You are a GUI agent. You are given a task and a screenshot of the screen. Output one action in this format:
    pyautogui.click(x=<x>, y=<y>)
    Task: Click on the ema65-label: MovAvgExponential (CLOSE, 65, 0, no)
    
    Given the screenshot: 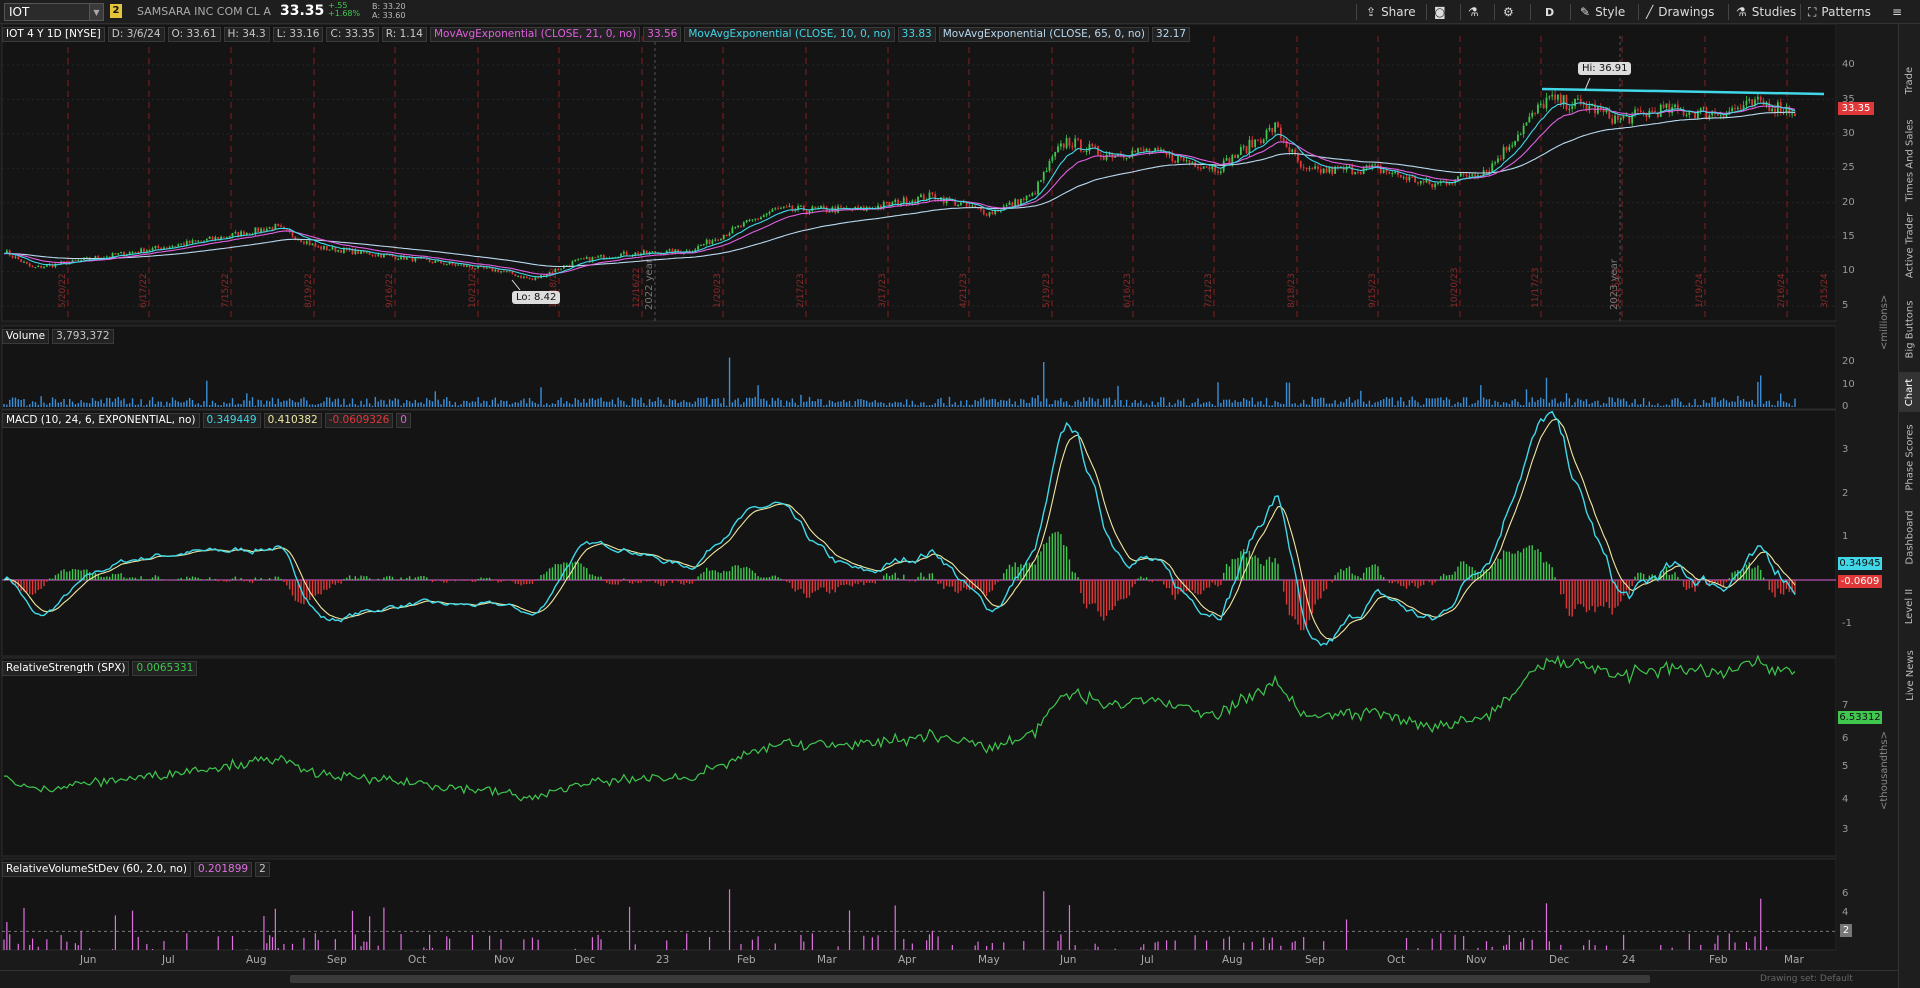 What is the action you would take?
    pyautogui.click(x=1044, y=34)
    